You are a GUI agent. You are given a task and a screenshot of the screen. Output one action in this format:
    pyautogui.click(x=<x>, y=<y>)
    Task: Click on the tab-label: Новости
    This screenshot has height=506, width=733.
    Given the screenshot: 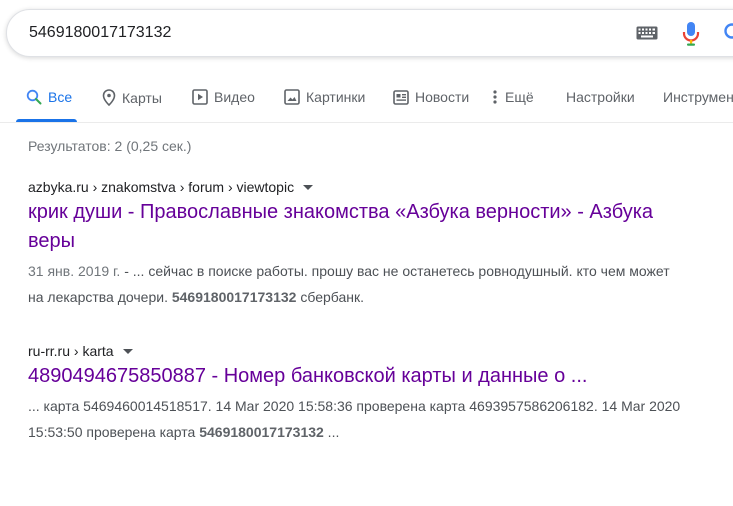 What is the action you would take?
    pyautogui.click(x=442, y=97)
    